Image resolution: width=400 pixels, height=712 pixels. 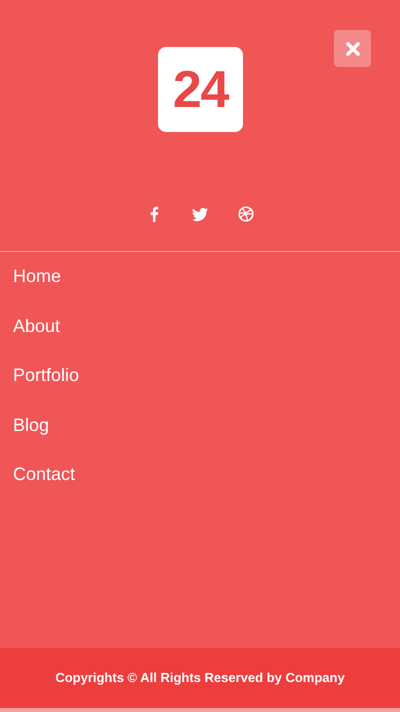 What do you see at coordinates (46, 276) in the screenshot?
I see `menu-link: Home` at bounding box center [46, 276].